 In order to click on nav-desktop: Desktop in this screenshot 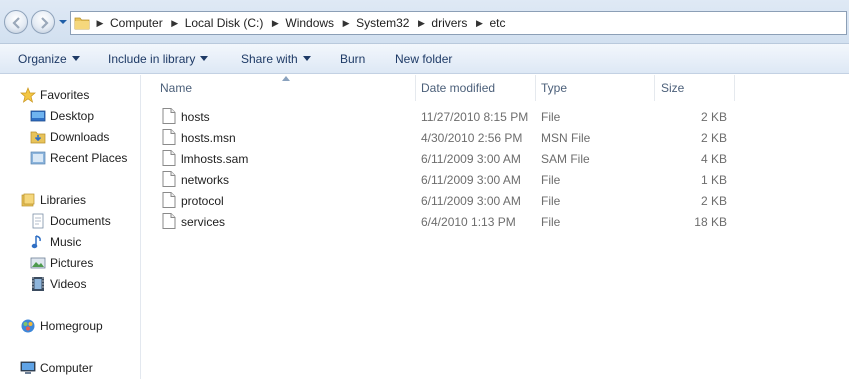, I will do `click(62, 116)`.